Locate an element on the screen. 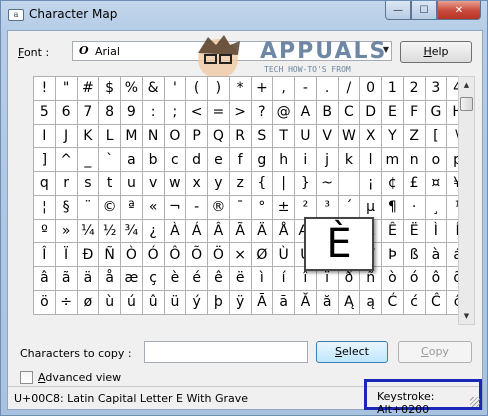 The width and height of the screenshot is (488, 416). char-cell: ¾ is located at coordinates (132, 231).